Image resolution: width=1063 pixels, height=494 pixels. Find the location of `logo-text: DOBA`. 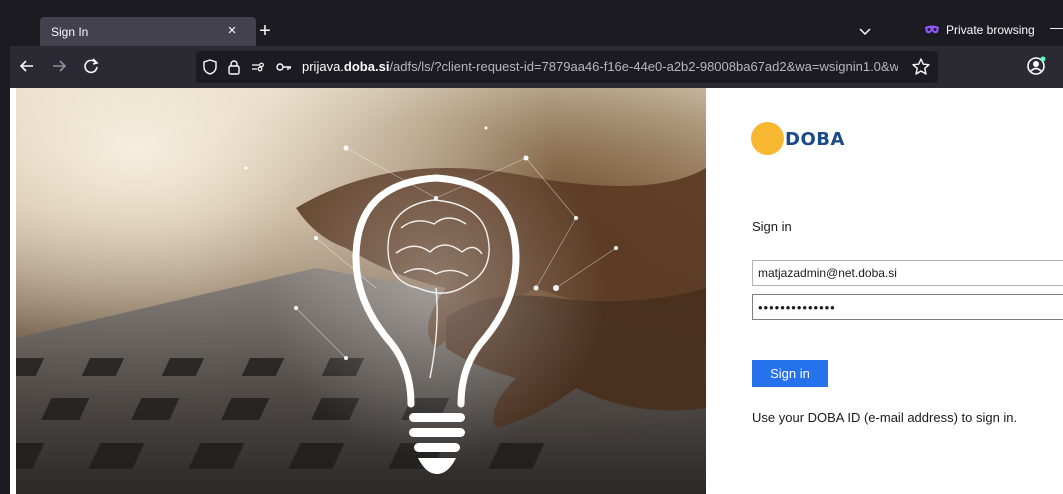

logo-text: DOBA is located at coordinates (815, 139).